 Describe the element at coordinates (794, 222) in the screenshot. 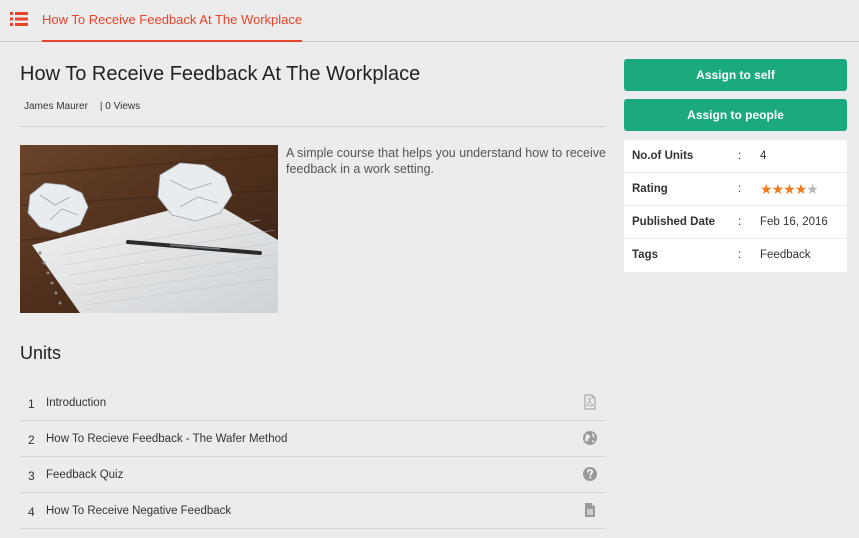

I see `published-date: Feb 16, 2016` at that location.